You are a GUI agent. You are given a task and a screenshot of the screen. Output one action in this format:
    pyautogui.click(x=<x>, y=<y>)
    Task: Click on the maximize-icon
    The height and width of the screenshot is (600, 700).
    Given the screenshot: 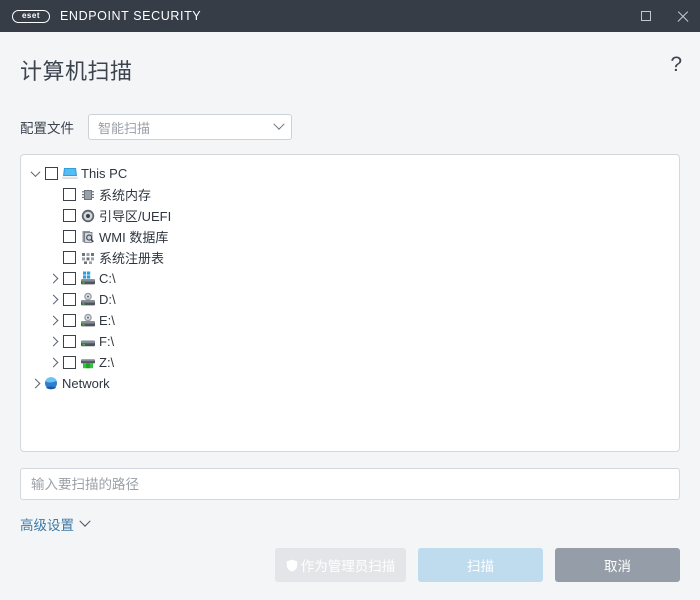 What is the action you would take?
    pyautogui.click(x=646, y=16)
    